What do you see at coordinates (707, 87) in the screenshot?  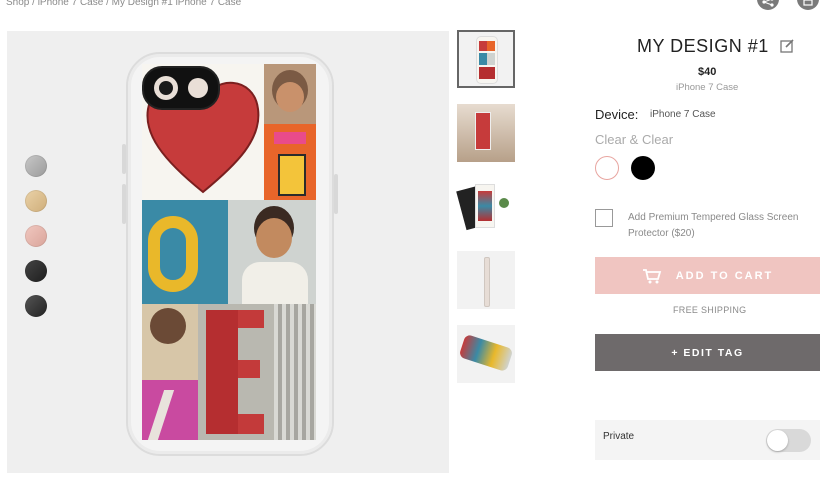 I see `product-subtitle: iPhone 7 Case` at bounding box center [707, 87].